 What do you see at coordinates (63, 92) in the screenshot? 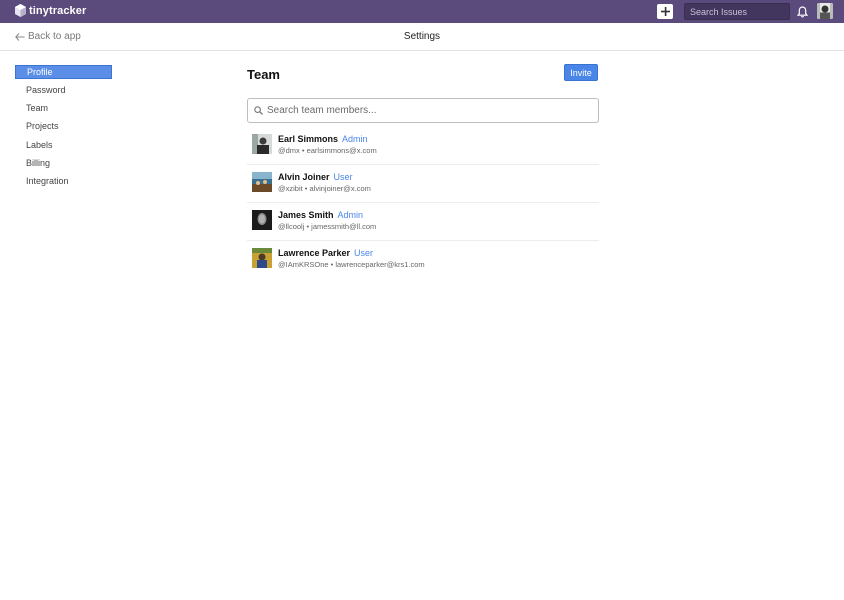
I see `sidebar-item-password: Password` at bounding box center [63, 92].